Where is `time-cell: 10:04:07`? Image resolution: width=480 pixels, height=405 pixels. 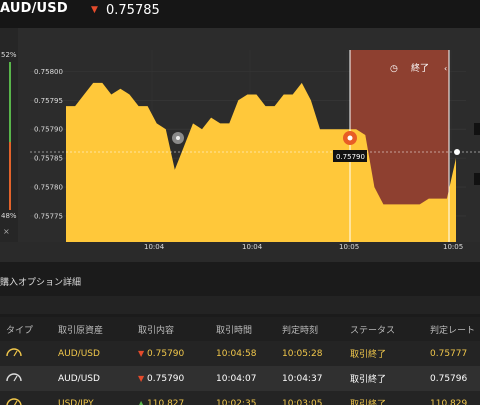
time-cell: 10:04:07 is located at coordinates (247, 378).